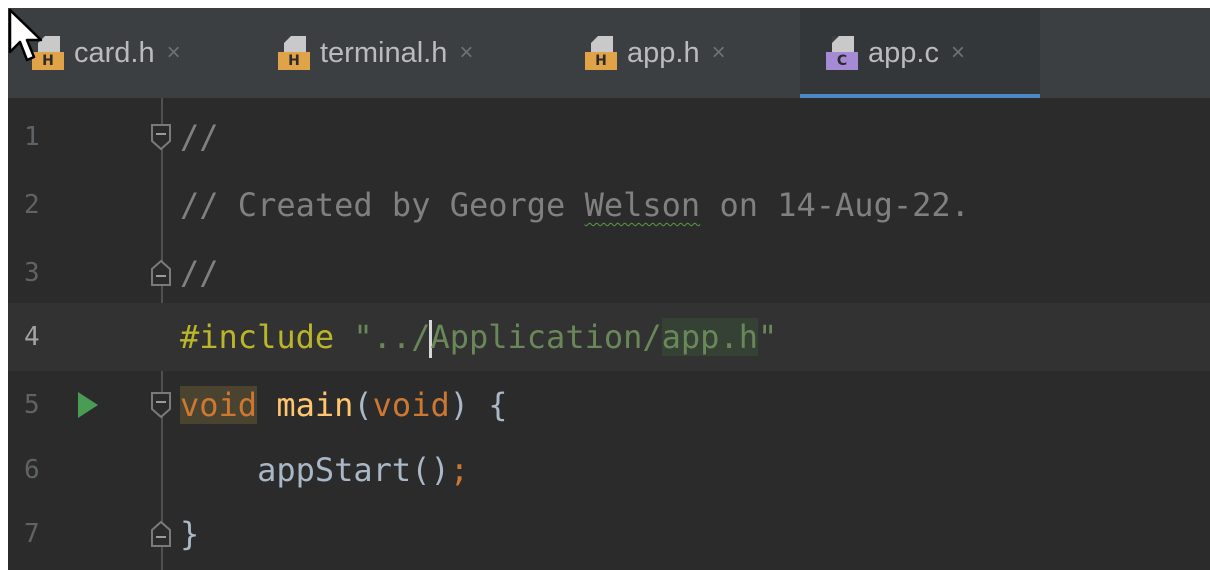  What do you see at coordinates (32, 405) in the screenshot?
I see `line-number: 5` at bounding box center [32, 405].